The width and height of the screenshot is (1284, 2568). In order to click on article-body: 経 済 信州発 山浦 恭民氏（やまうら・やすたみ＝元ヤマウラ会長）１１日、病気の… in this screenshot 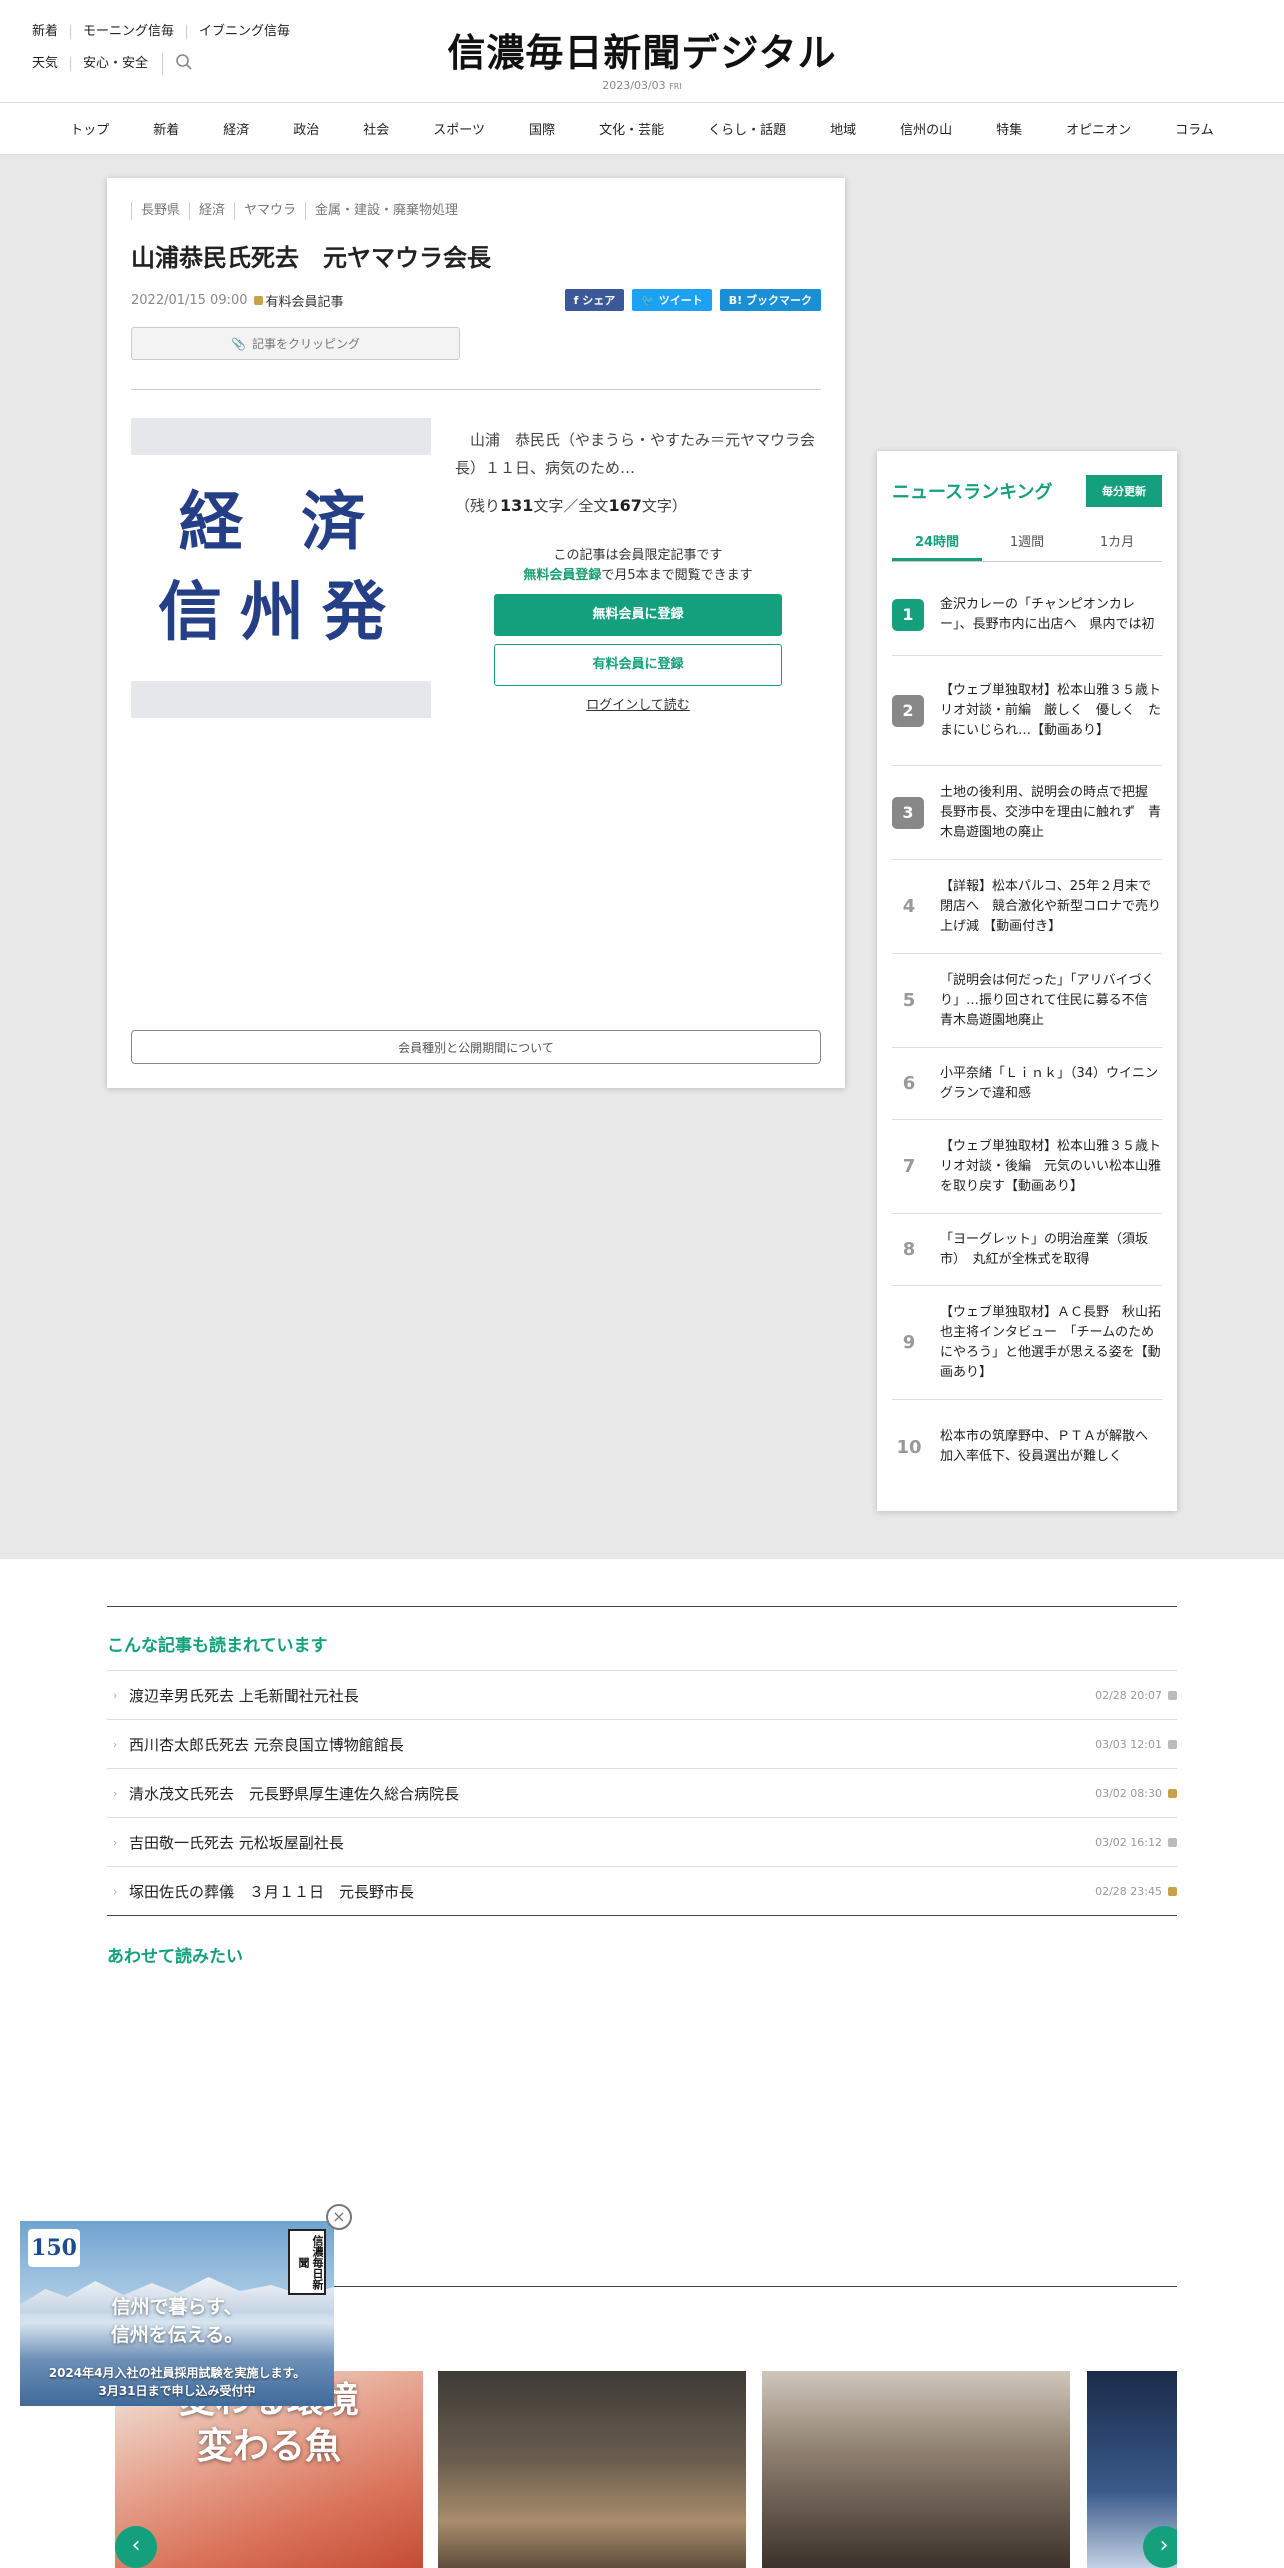, I will do `click(476, 568)`.